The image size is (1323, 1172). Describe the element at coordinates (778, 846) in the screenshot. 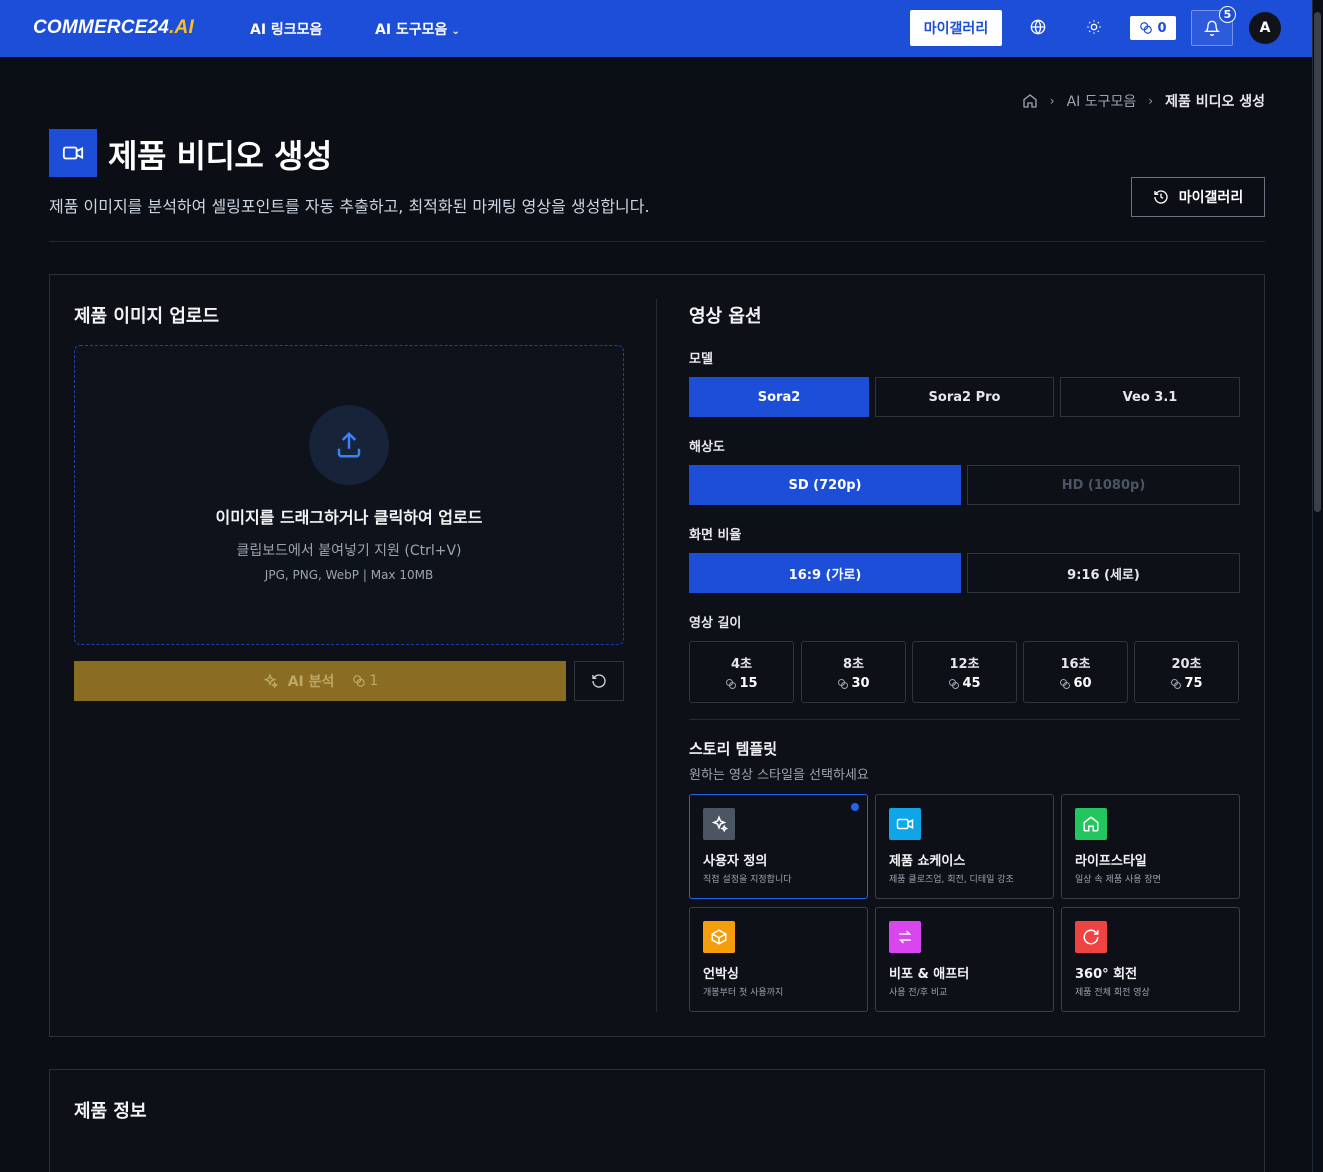

I see `template-card-custom: 사용자 정의 직접 설정을 지정합니다` at that location.